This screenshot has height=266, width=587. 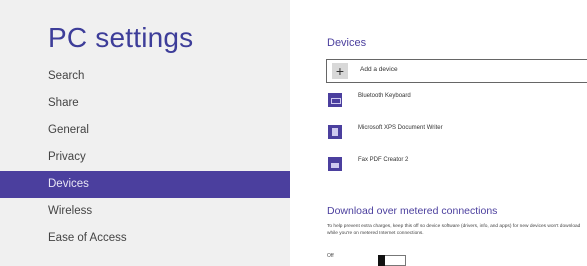 I want to click on devices-section-title: Devices, so click(x=347, y=43).